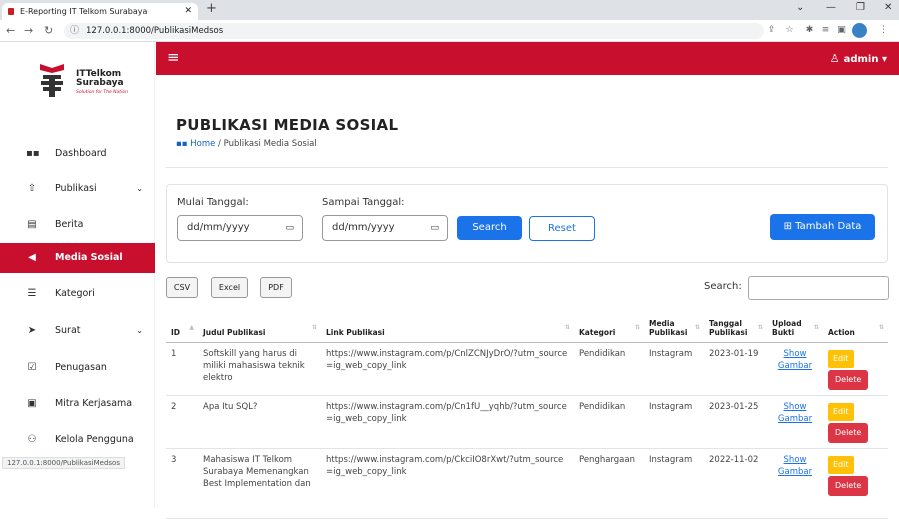 This screenshot has height=519, width=899. I want to click on col-header-id: ID ▲, so click(182, 324).